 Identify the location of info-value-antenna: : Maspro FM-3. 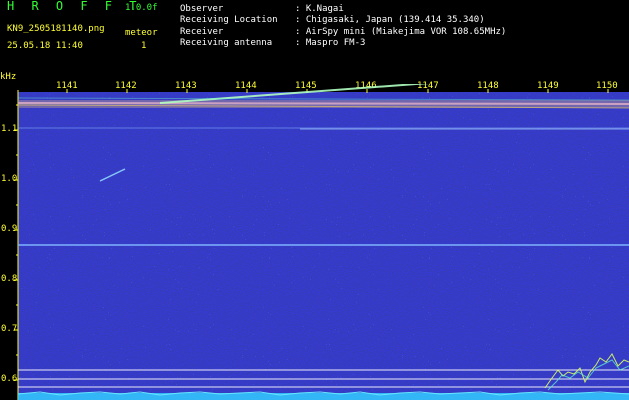
(330, 43).